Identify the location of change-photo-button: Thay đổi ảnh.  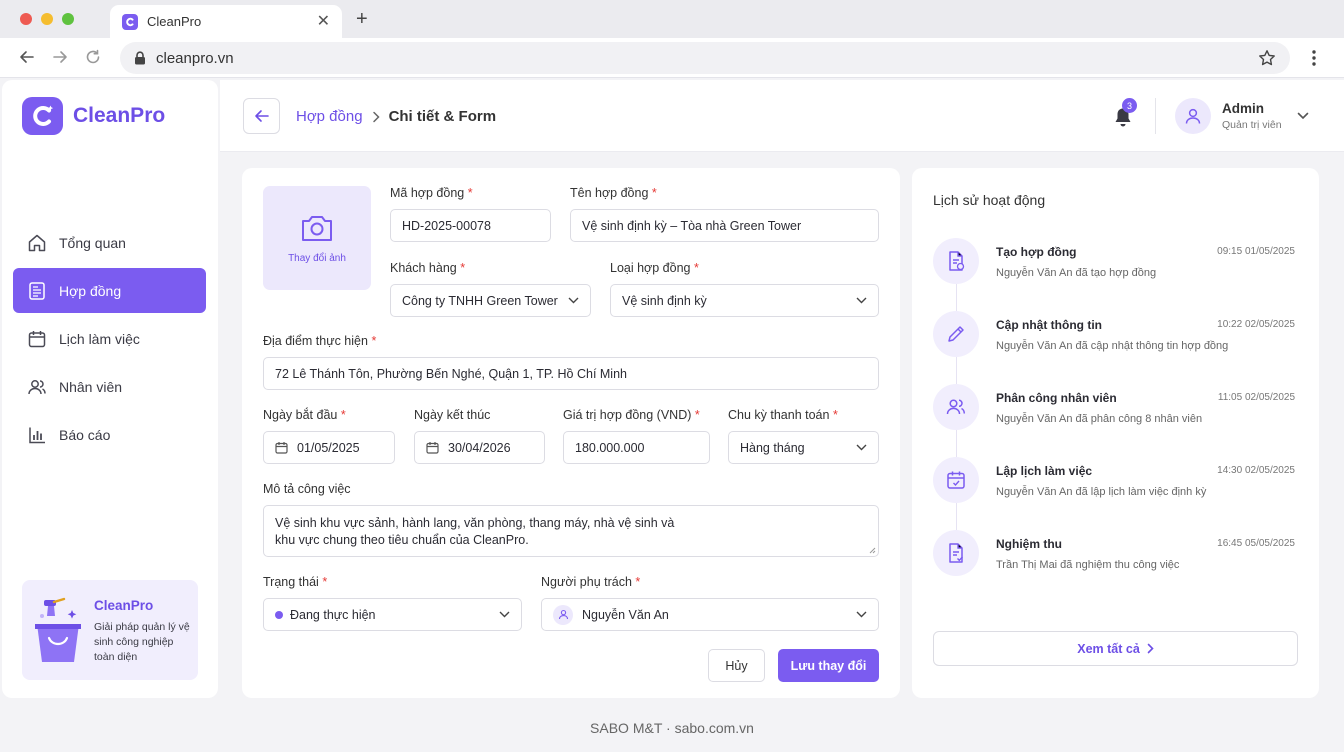
(317, 238).